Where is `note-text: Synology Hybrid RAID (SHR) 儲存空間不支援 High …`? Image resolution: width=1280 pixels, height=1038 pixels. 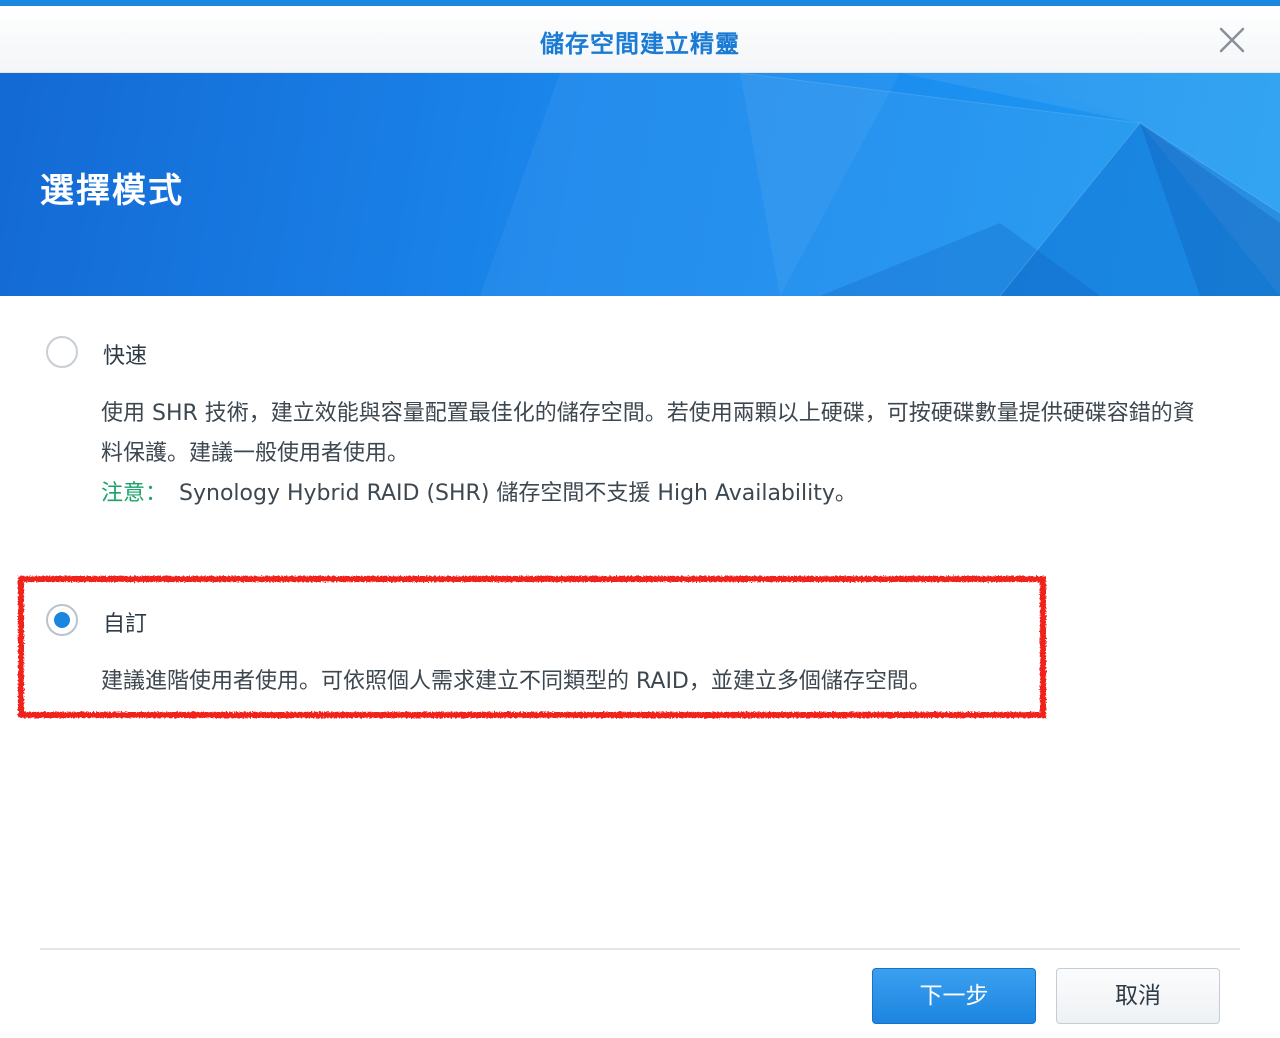
note-text: Synology Hybrid RAID (SHR) 儲存空間不支援 High … is located at coordinates (518, 493).